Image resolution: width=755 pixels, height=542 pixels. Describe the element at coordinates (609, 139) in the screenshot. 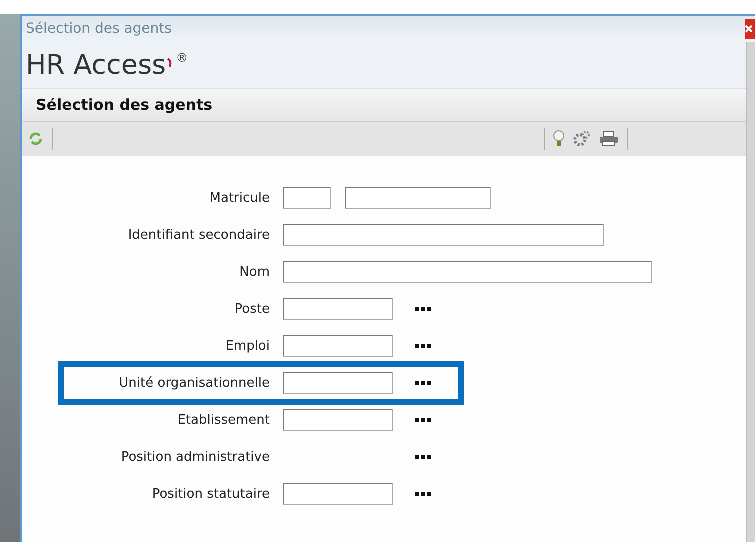

I see `printer-icon` at that location.